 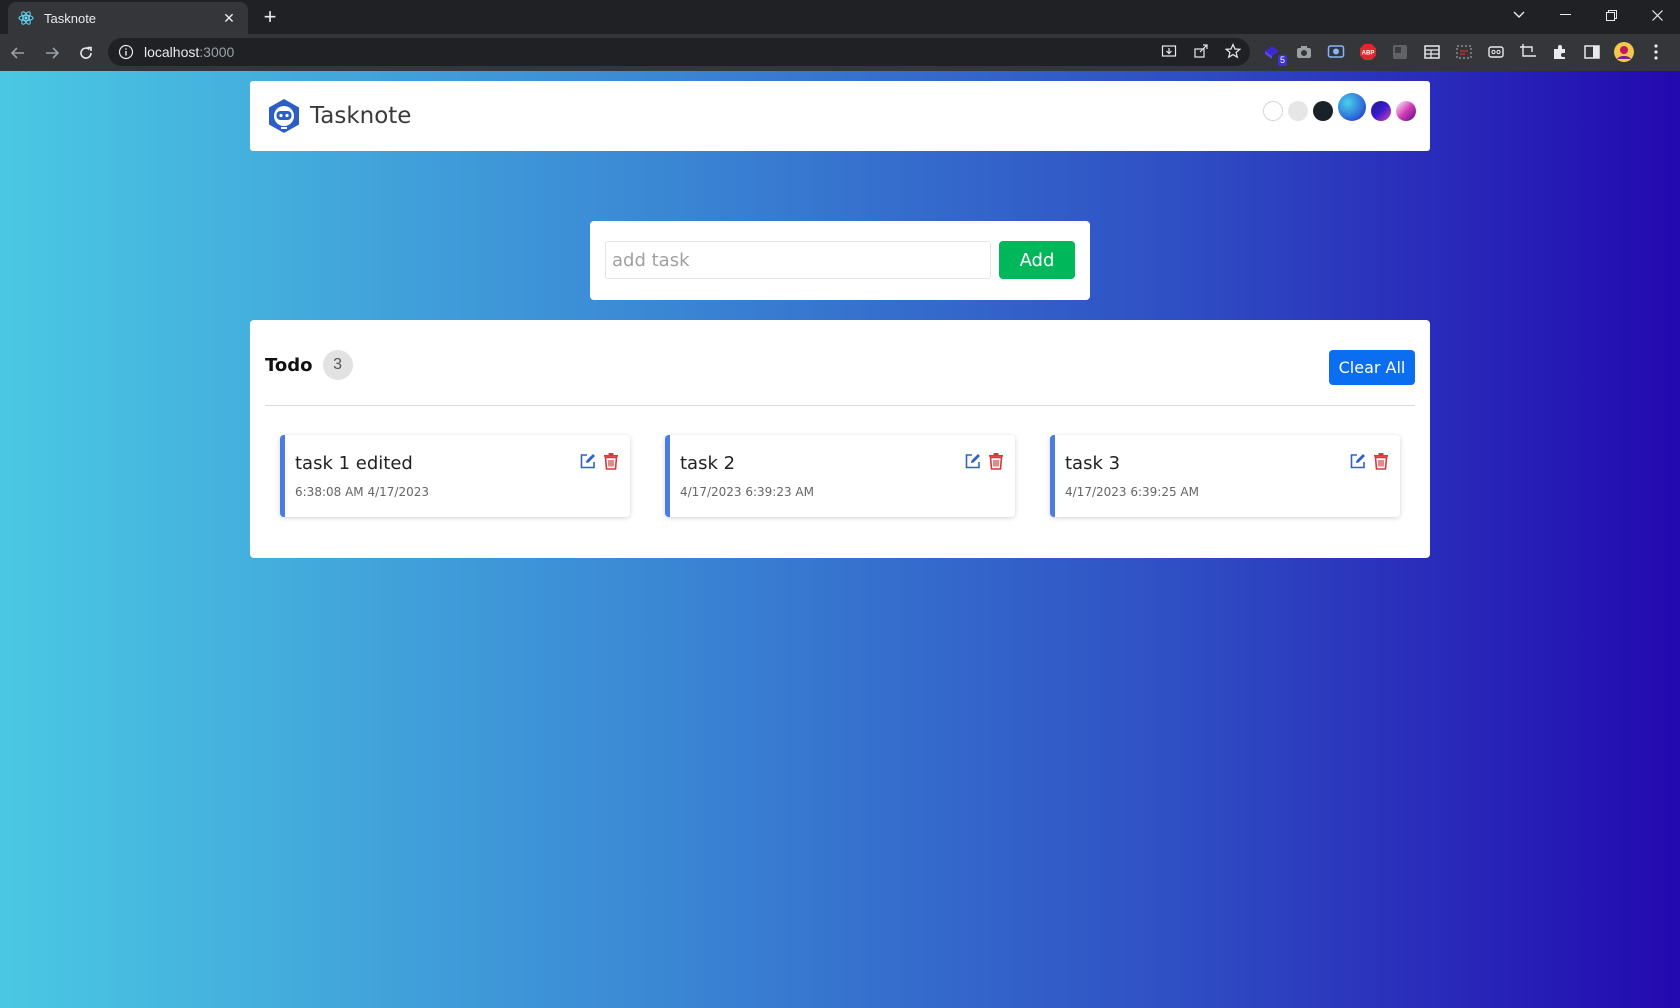 What do you see at coordinates (1592, 52) in the screenshot?
I see `side-panel-icon` at bounding box center [1592, 52].